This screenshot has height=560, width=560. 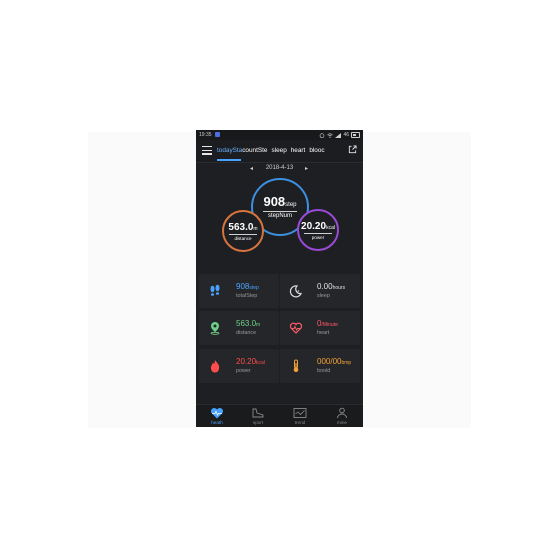 What do you see at coordinates (260, 363) in the screenshot?
I see `power-stat-unit: kcal` at bounding box center [260, 363].